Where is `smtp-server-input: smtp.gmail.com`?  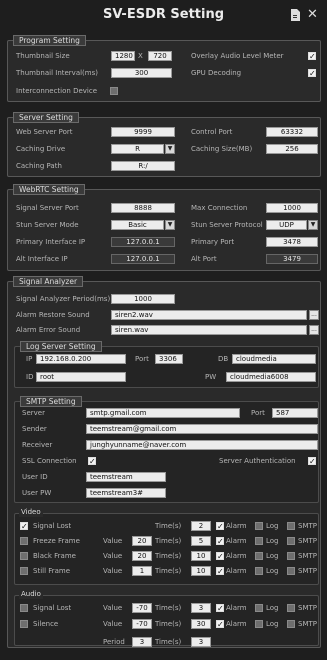 smtp-server-input: smtp.gmail.com is located at coordinates (163, 413).